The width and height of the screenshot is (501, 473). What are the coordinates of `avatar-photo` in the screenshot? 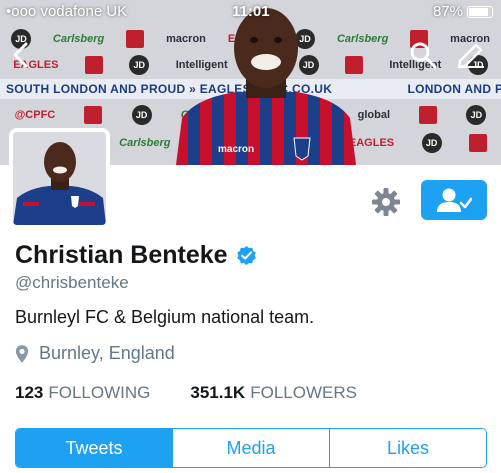 It's located at (59, 178).